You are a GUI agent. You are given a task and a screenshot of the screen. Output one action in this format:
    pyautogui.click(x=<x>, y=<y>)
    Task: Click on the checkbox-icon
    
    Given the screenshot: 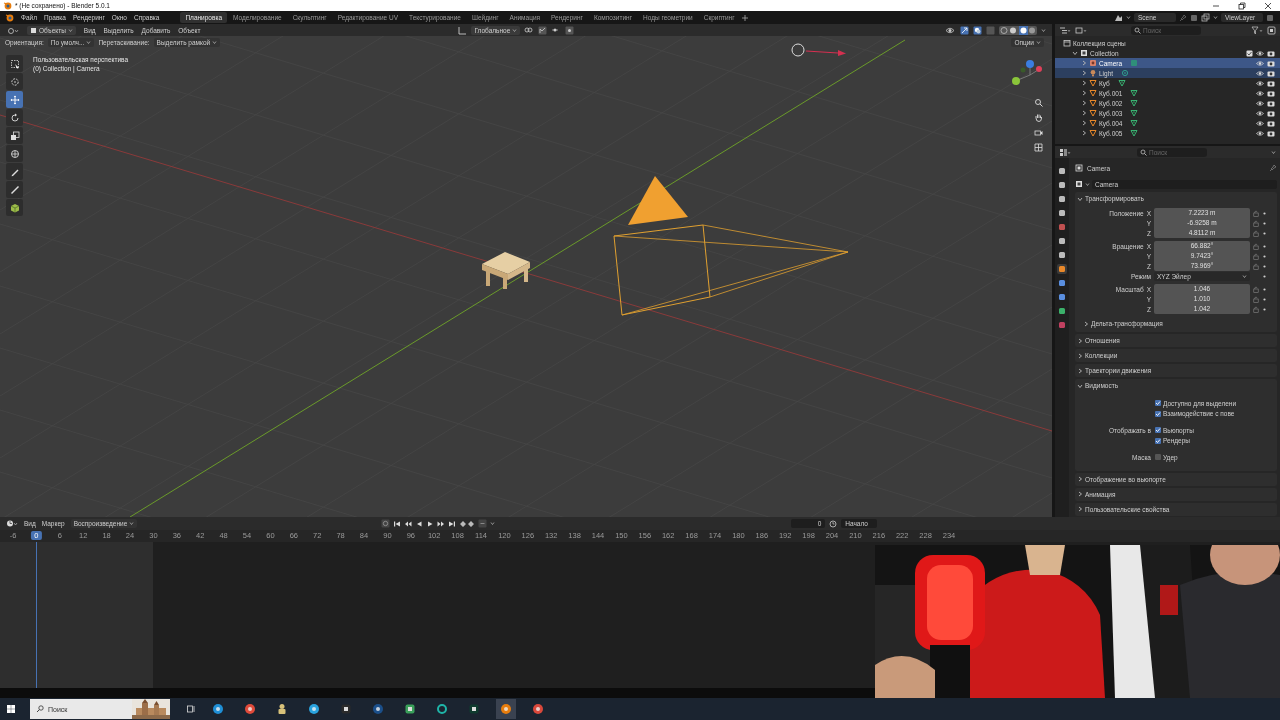 What is the action you would take?
    pyautogui.click(x=1249, y=53)
    